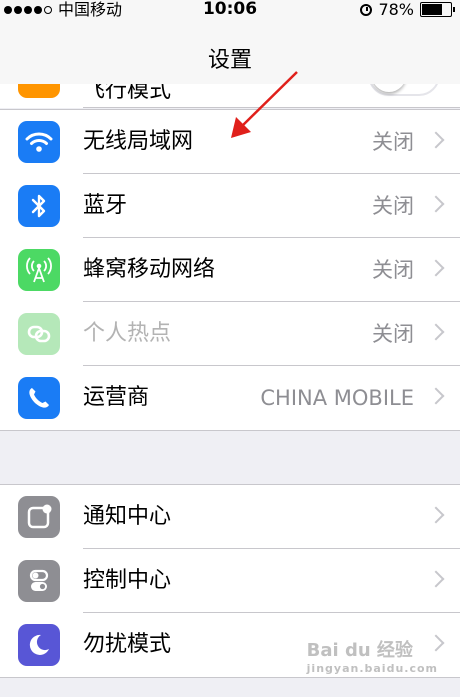  What do you see at coordinates (230, 517) in the screenshot?
I see `settings-row-notification-center: 通知中心` at bounding box center [230, 517].